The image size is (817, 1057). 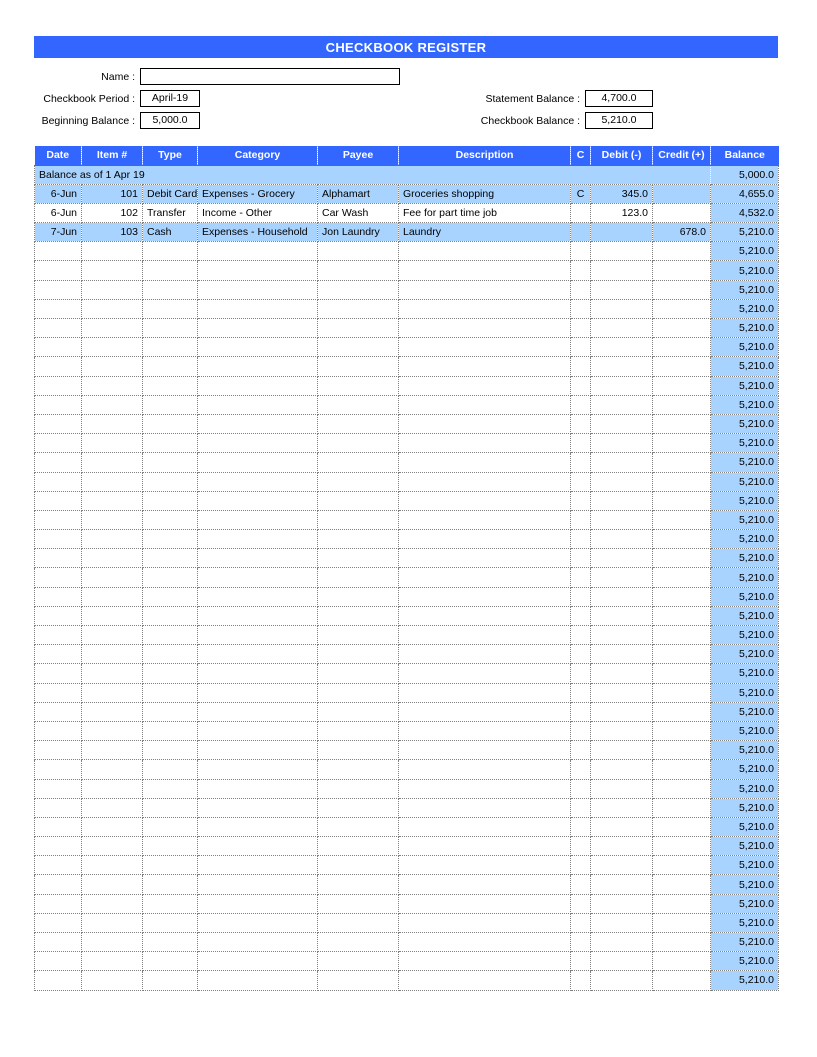 What do you see at coordinates (358, 232) in the screenshot?
I see `cell-payee: Jon Laundry` at bounding box center [358, 232].